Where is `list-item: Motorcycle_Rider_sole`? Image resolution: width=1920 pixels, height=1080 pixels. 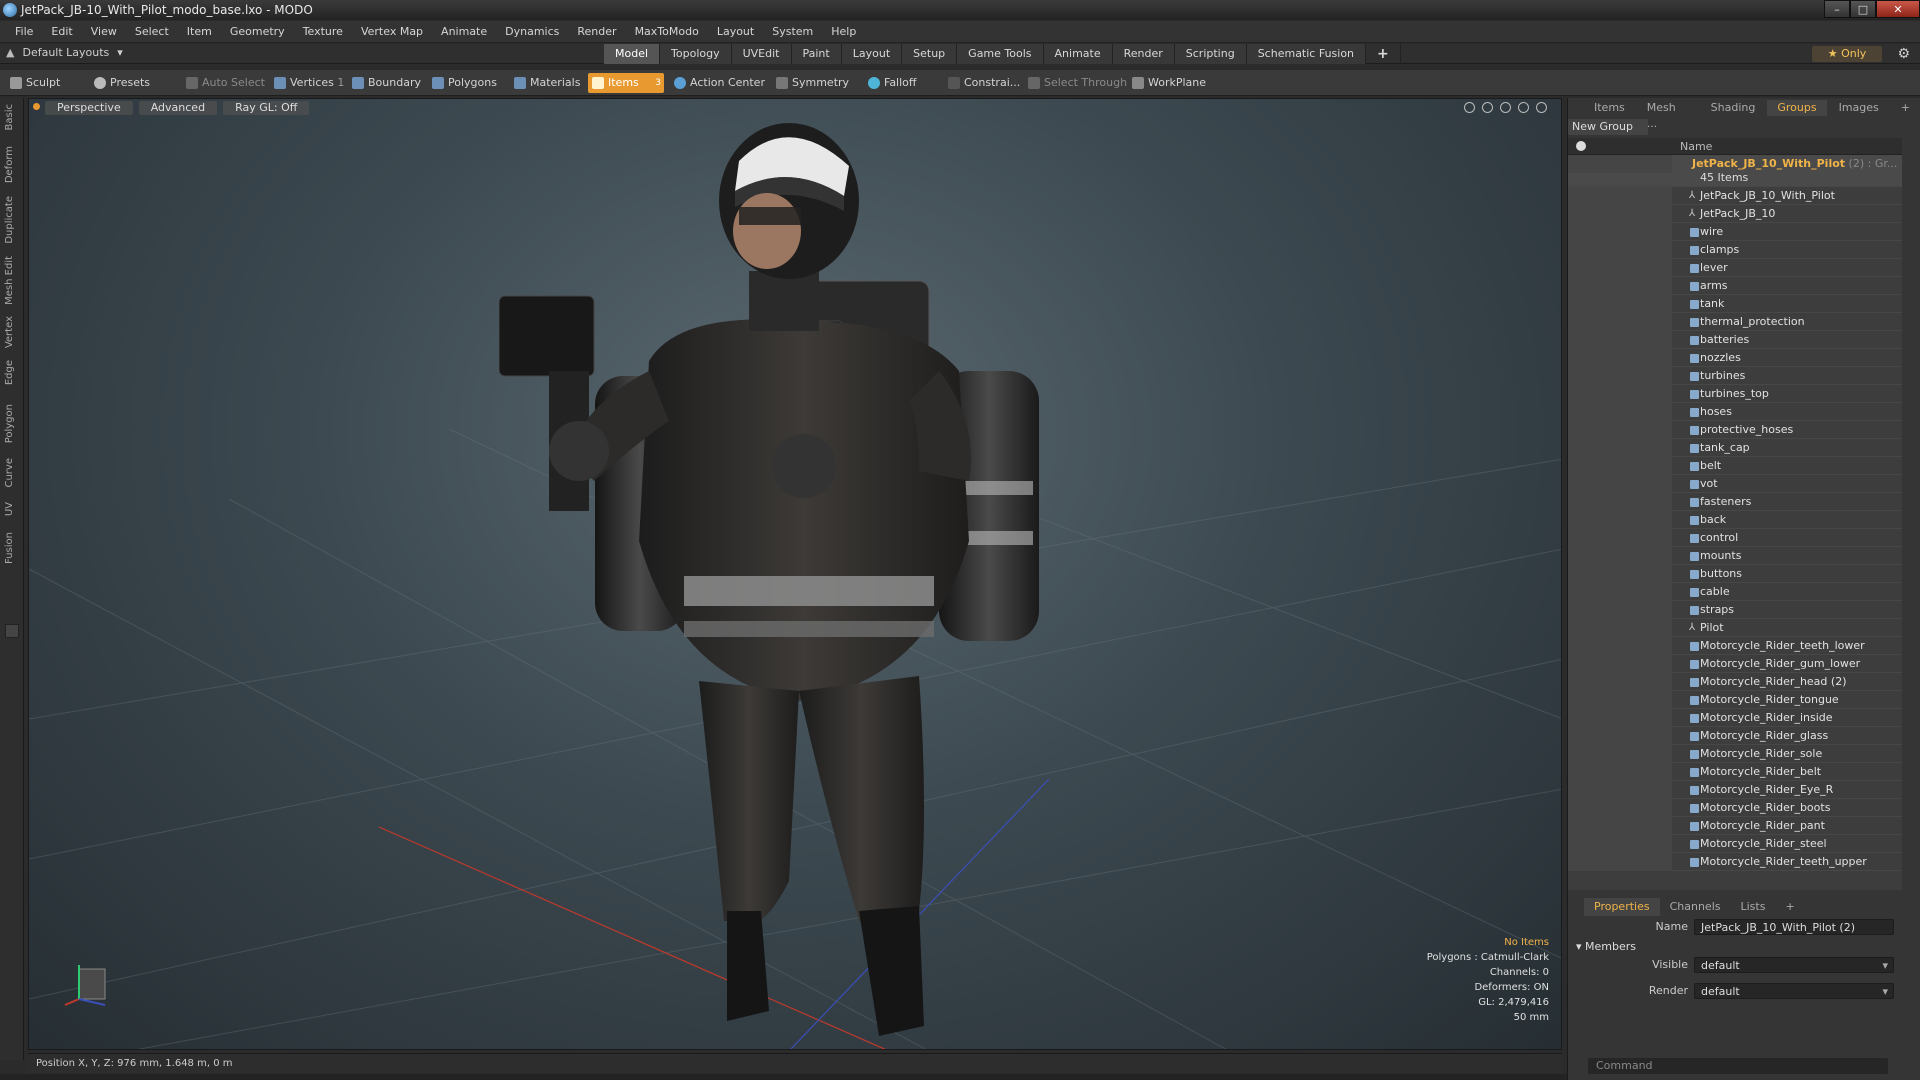 list-item: Motorcycle_Rider_sole is located at coordinates (1735, 754).